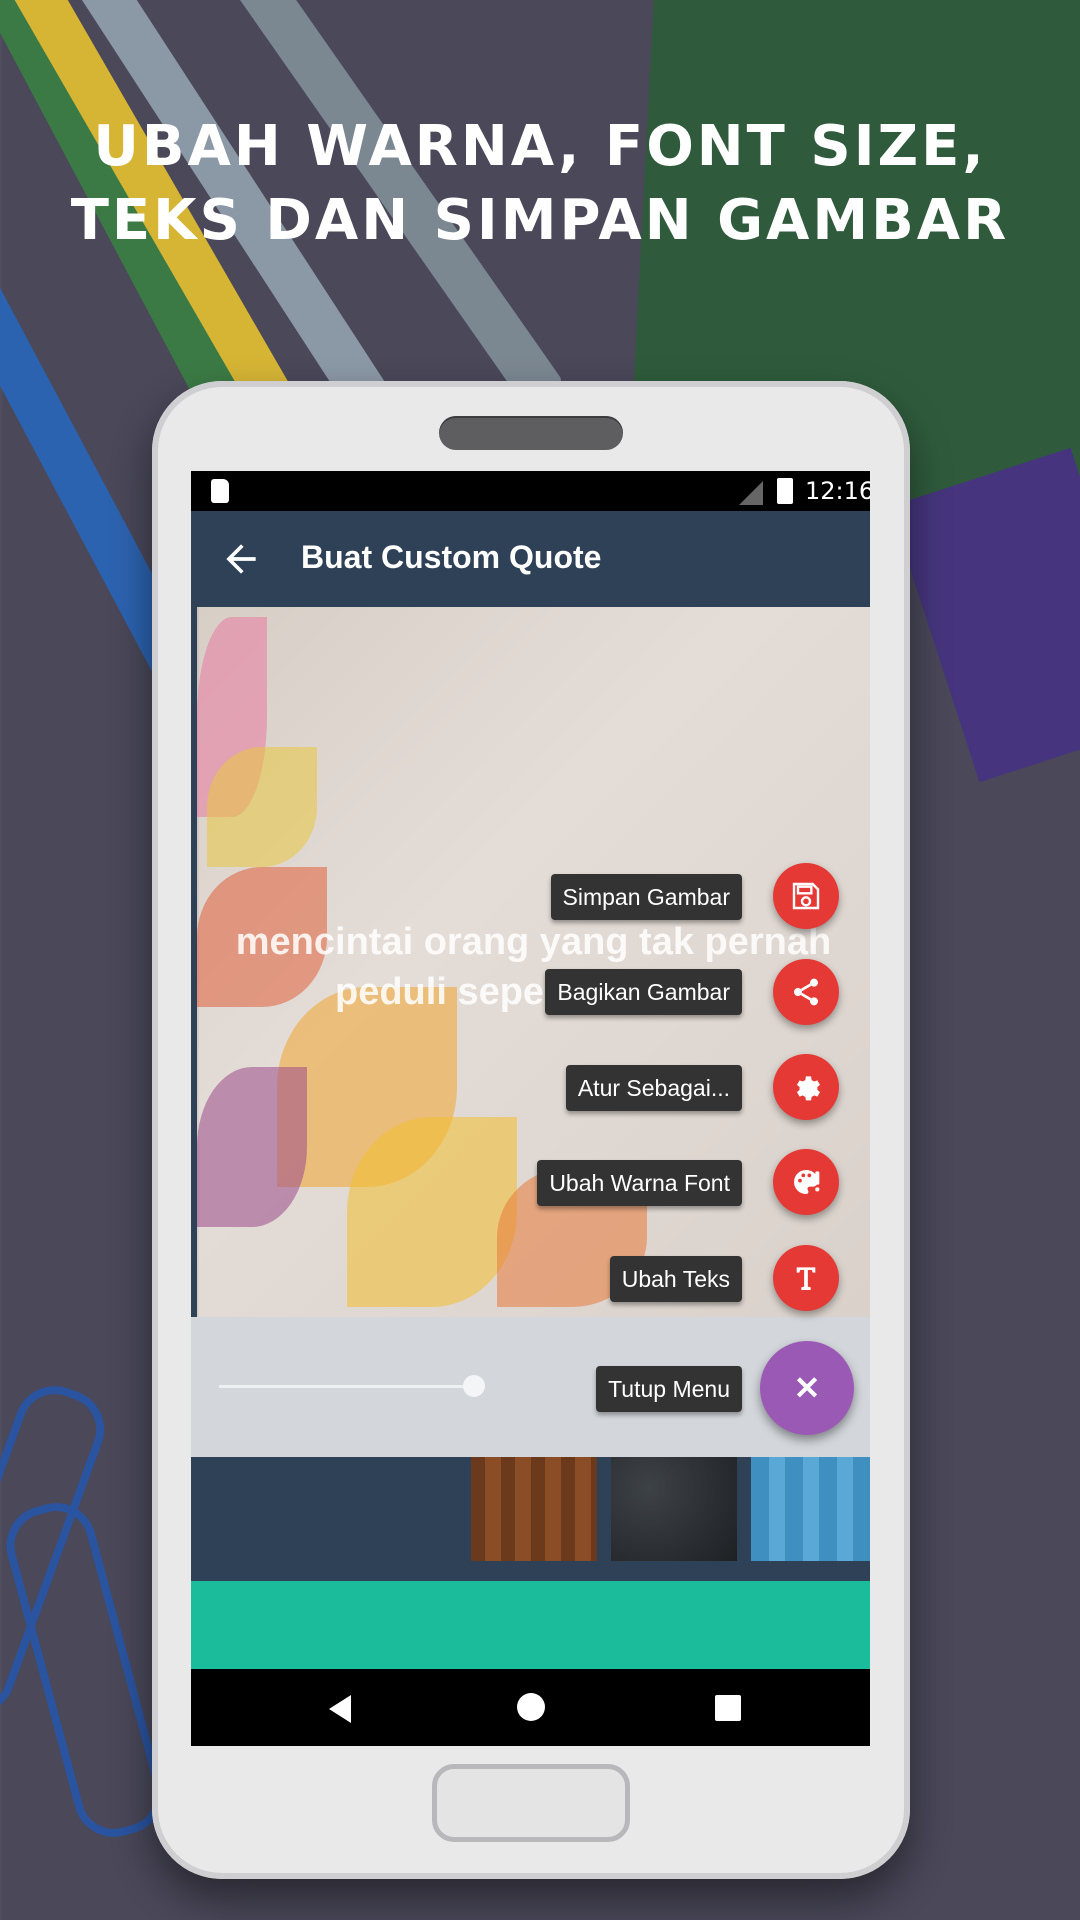 This screenshot has width=1080, height=1920. Describe the element at coordinates (785, 491) in the screenshot. I see `battery-charging-icon` at that location.